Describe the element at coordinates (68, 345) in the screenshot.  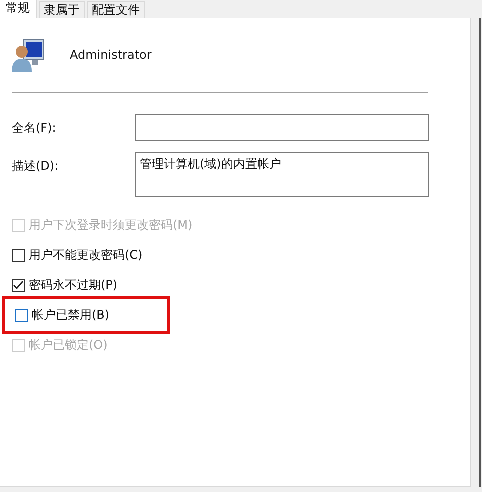
I see `option-label: 帐户已锁定(O)` at that location.